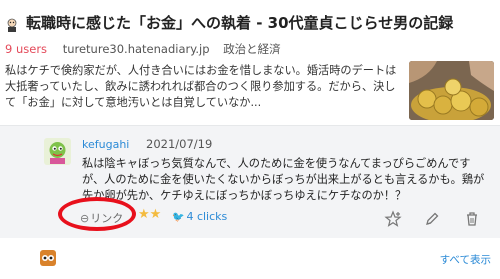  Describe the element at coordinates (48, 258) in the screenshot. I see `hatena-owl-icon` at that location.